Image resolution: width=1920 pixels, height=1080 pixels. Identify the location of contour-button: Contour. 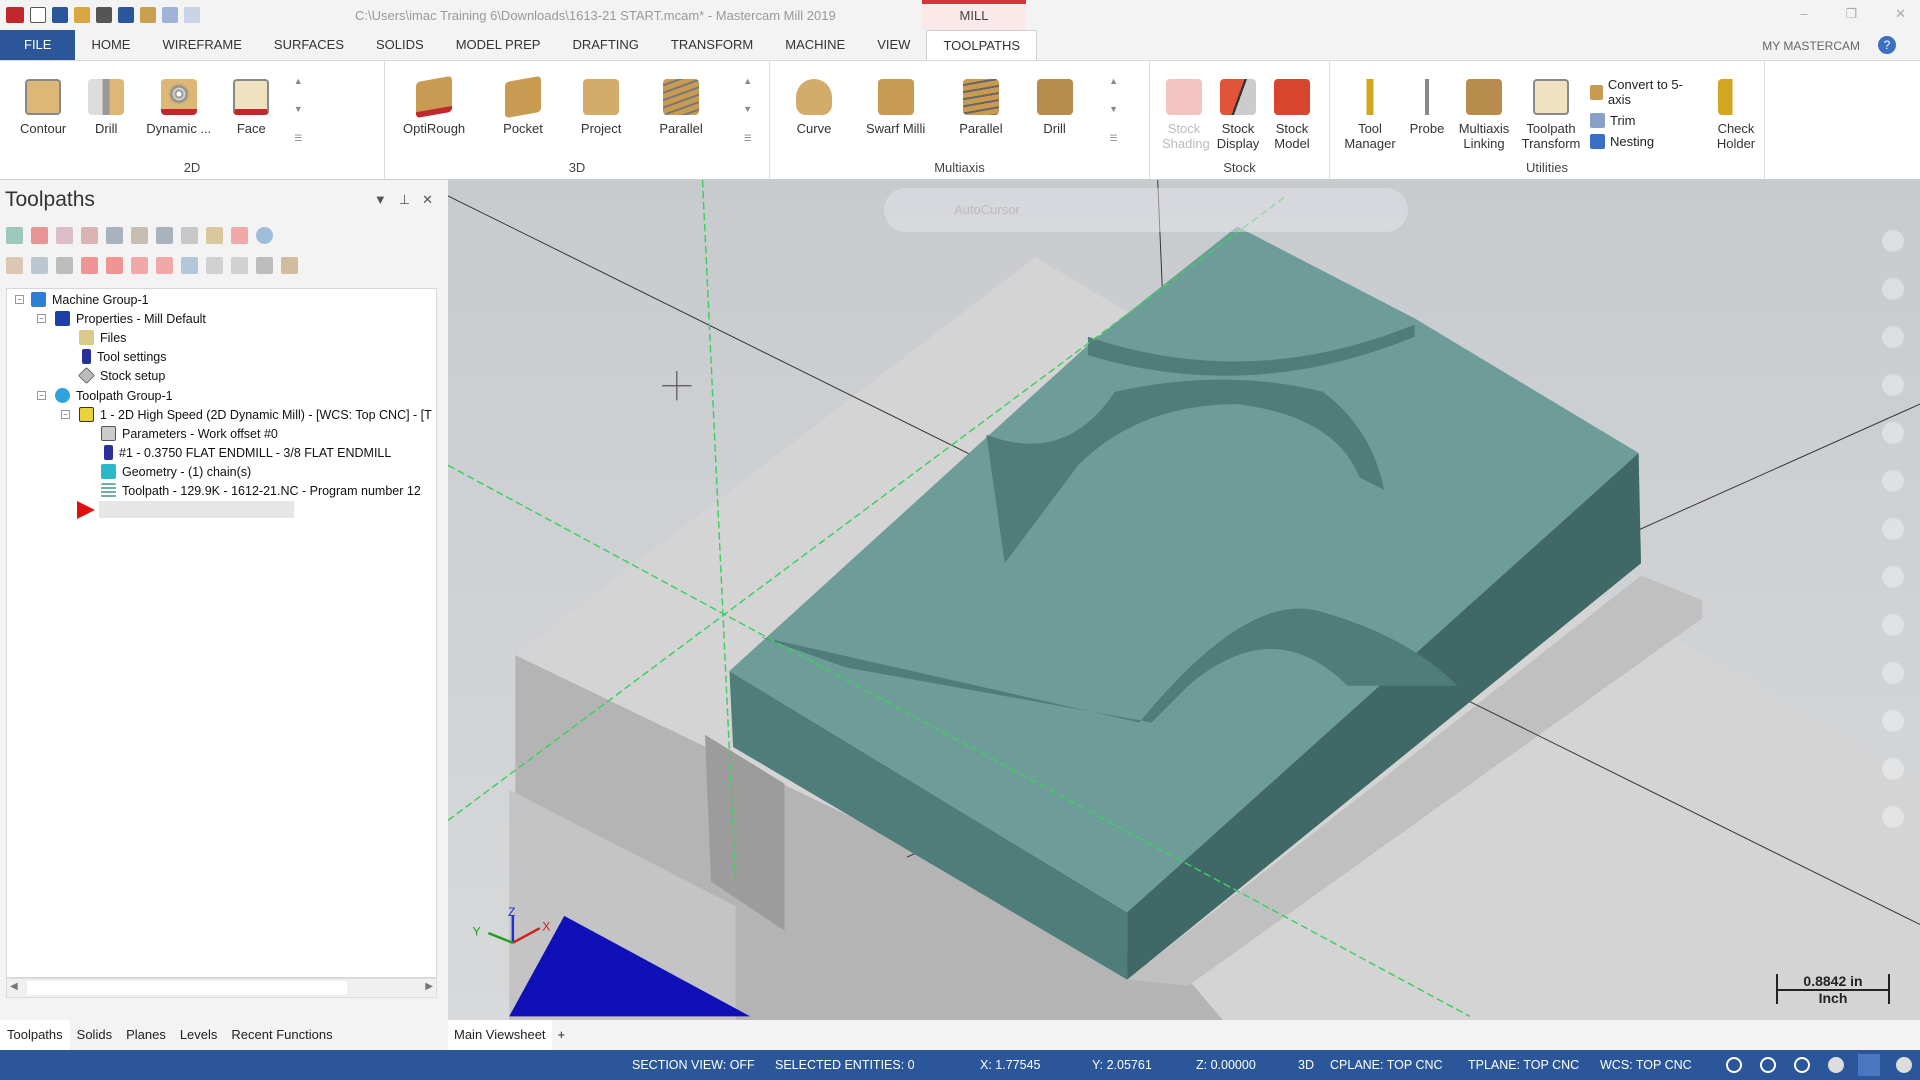
(43, 110).